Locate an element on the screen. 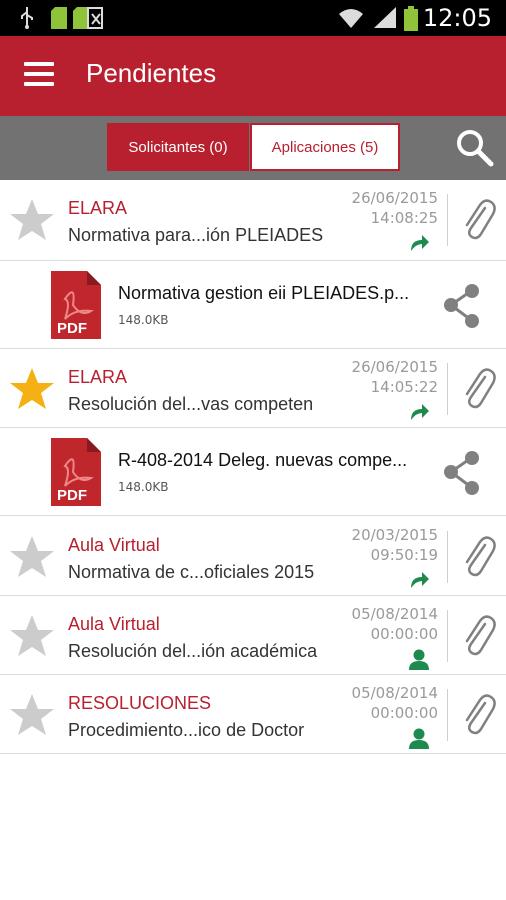 The image size is (506, 900). status-bar: 12:05 is located at coordinates (253, 18).